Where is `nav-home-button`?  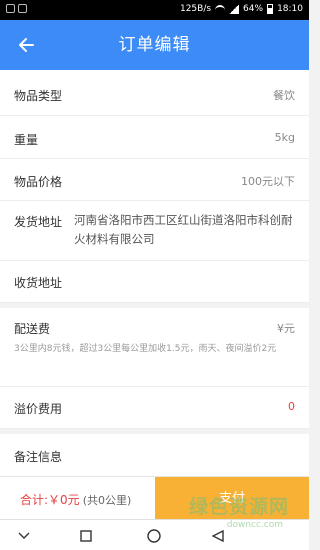 nav-home-button is located at coordinates (154, 536).